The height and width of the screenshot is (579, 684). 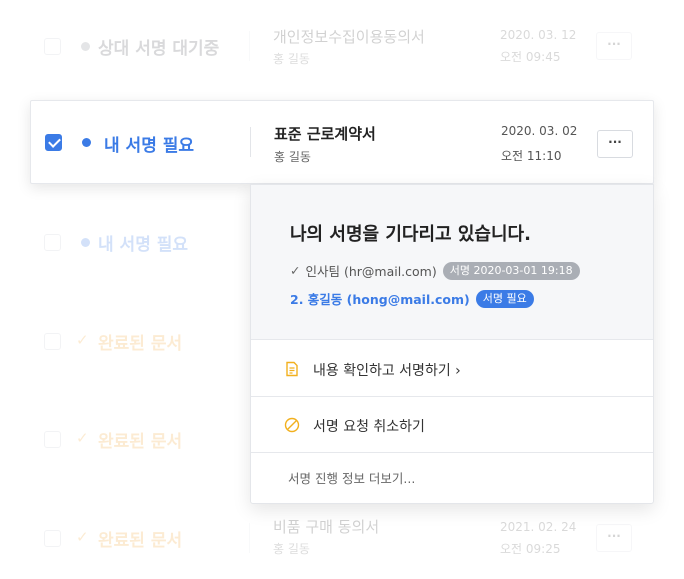 I want to click on status-label: 상대 서명 대기중, so click(x=159, y=49).